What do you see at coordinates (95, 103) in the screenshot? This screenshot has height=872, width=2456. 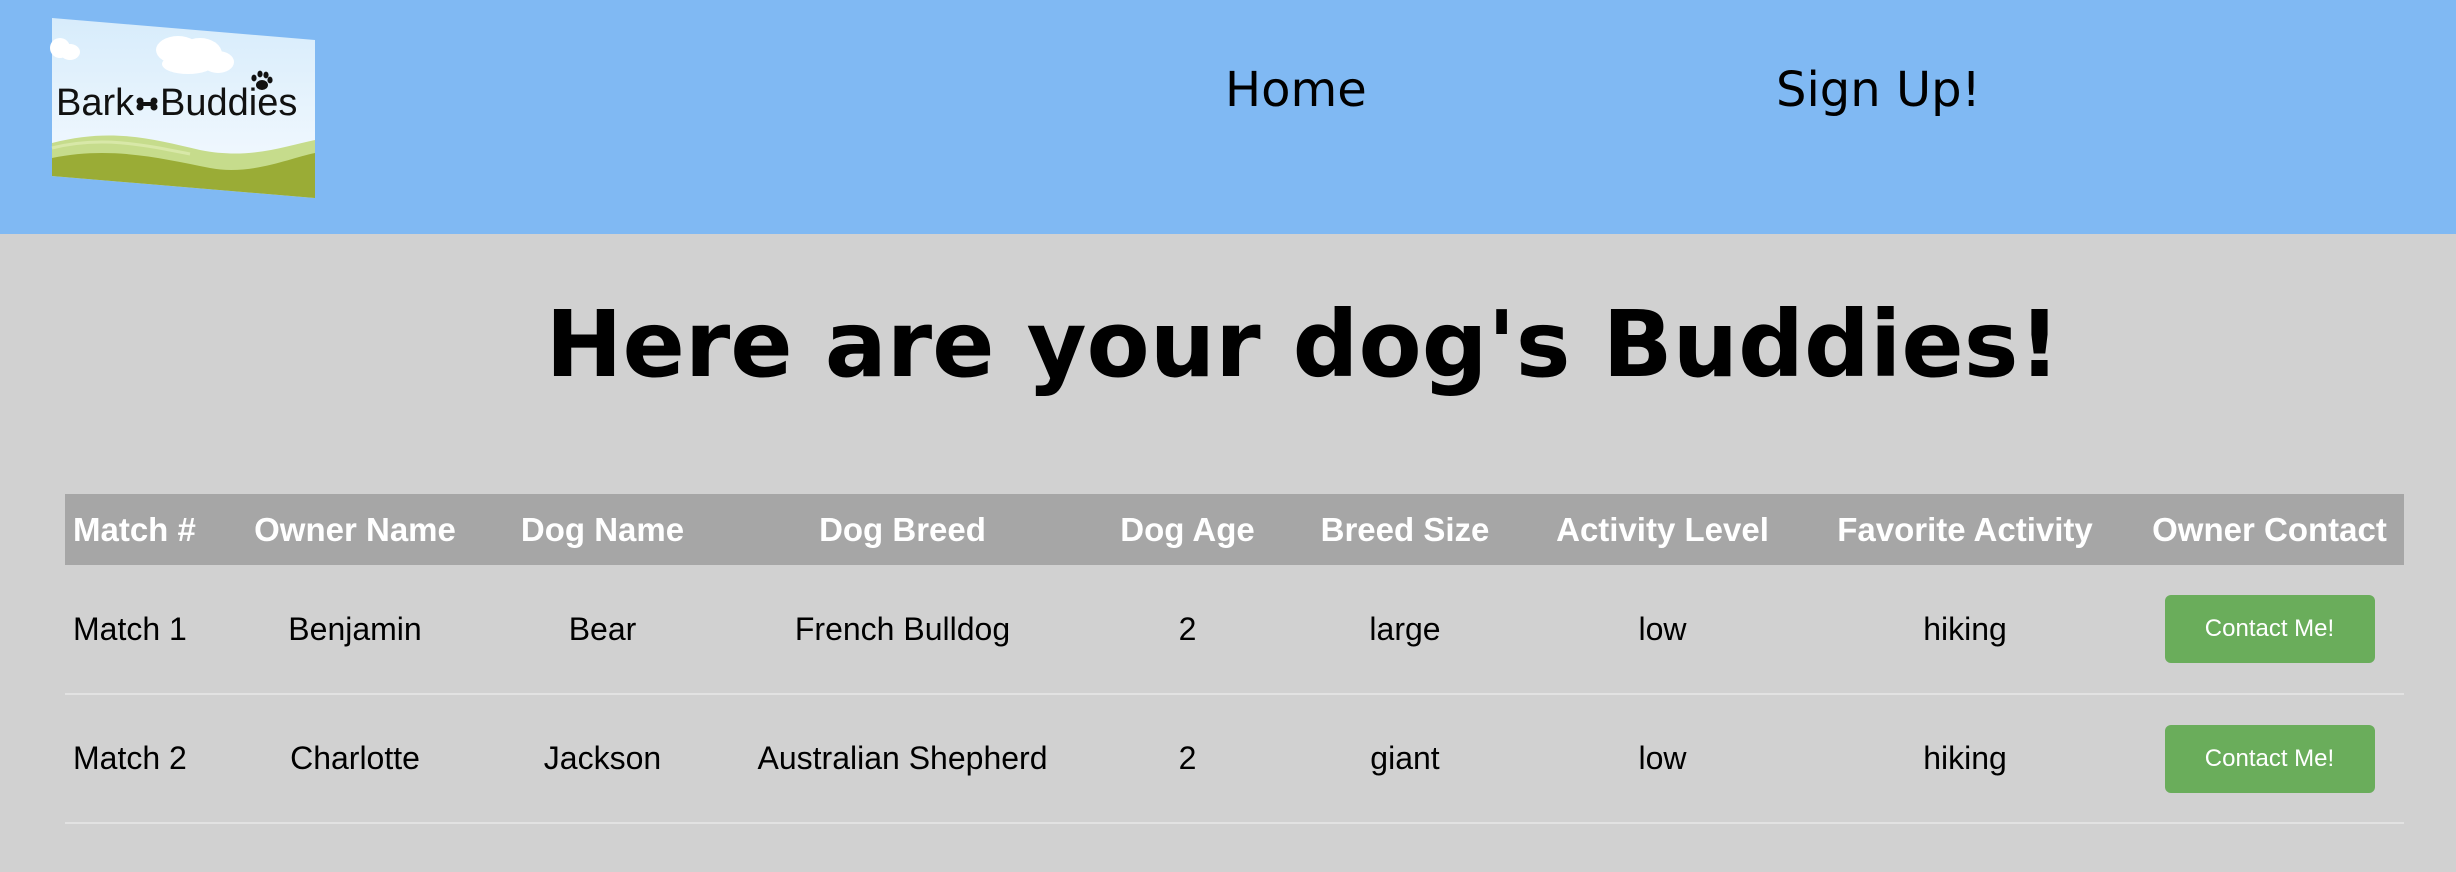 I see `logo-text-bark: Bark` at bounding box center [95, 103].